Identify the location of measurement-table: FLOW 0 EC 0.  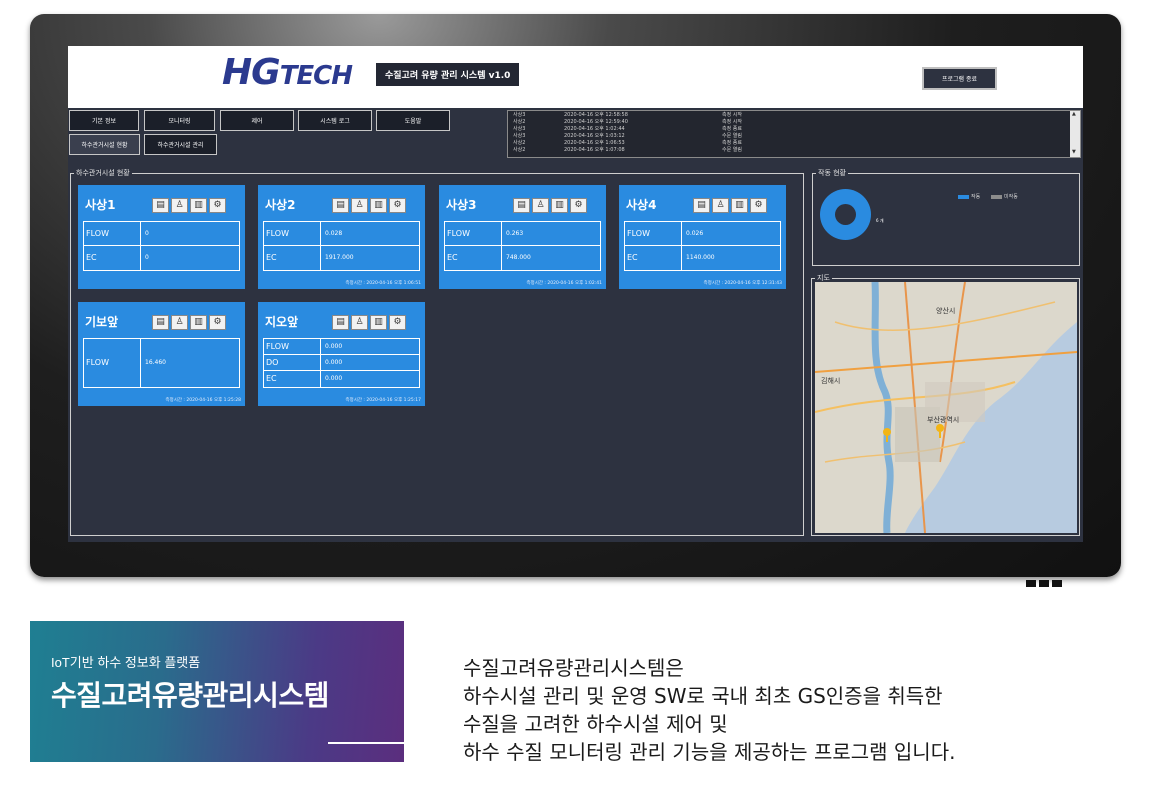
(161, 246).